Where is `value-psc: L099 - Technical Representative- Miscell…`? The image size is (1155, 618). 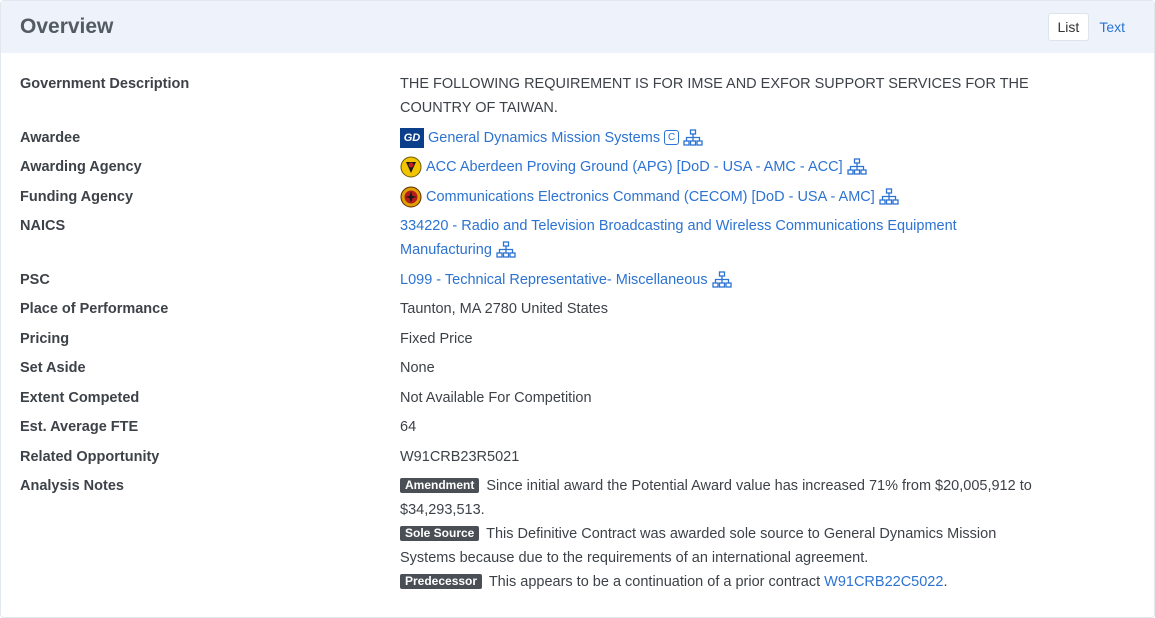
value-psc: L099 - Technical Representative- Miscell… is located at coordinates (720, 280).